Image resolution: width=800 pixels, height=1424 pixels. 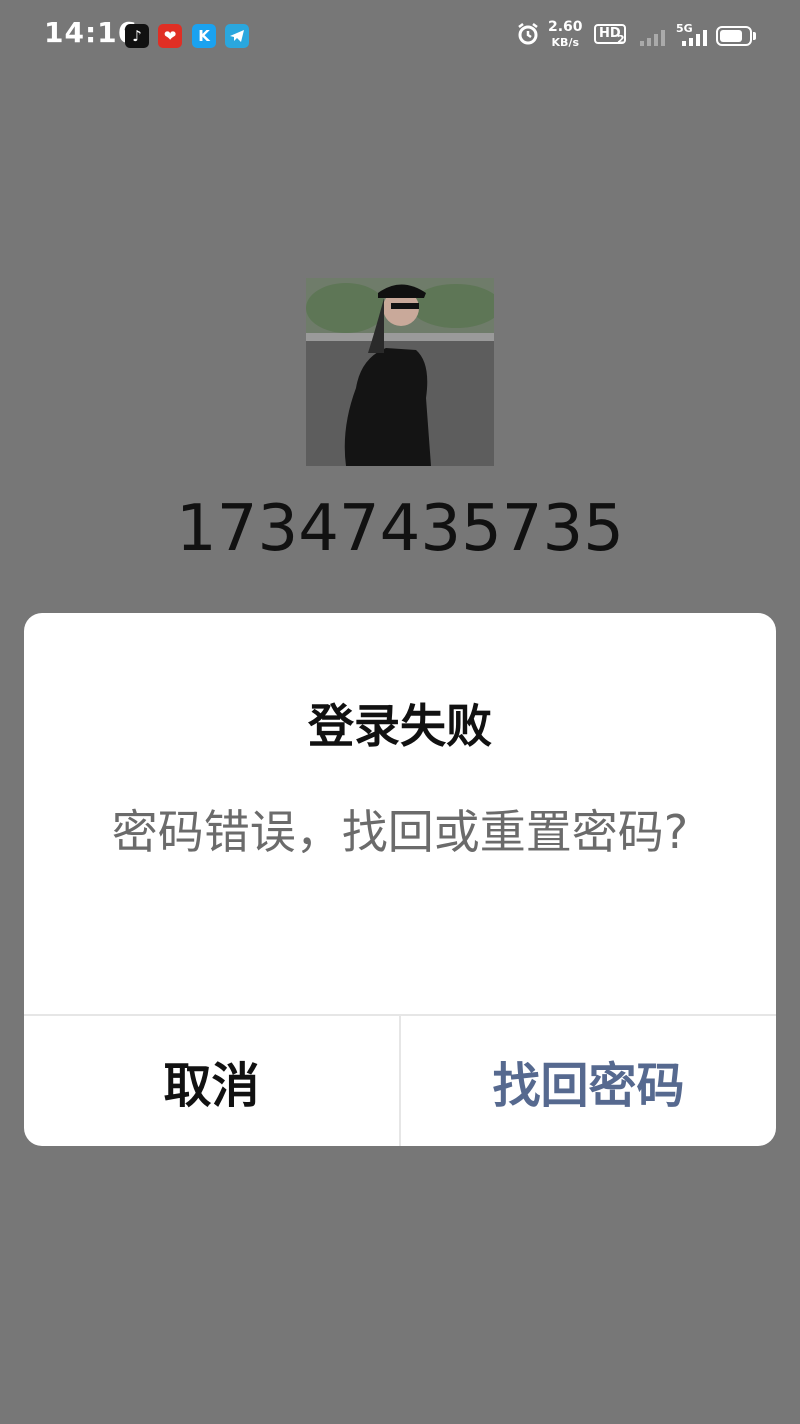 I want to click on recover-password-button: 找回密码, so click(x=588, y=1081).